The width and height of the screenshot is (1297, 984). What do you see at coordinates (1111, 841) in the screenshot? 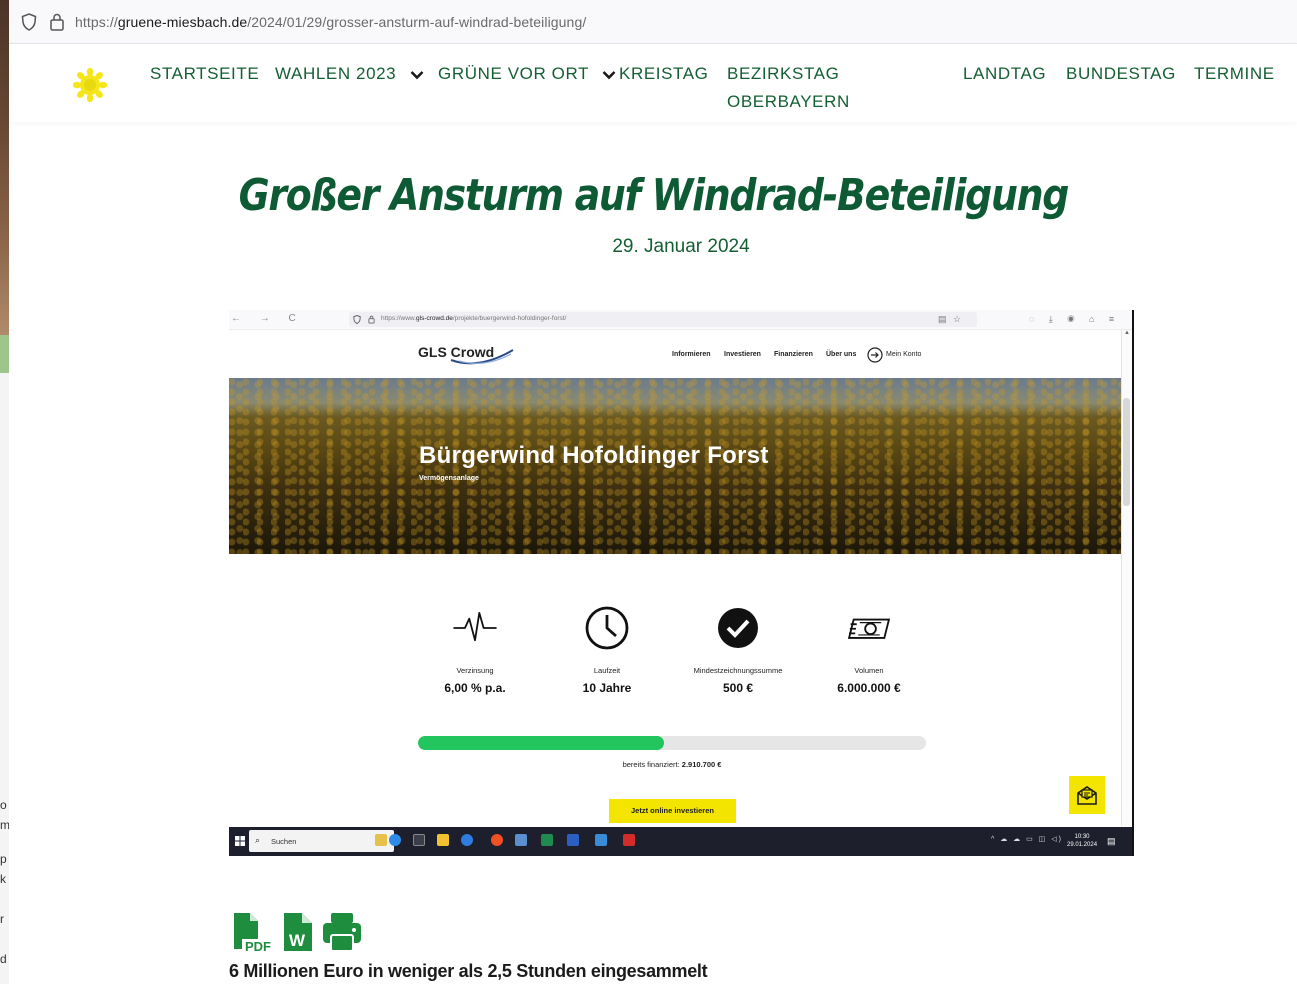
I see `notification-icon: ▤` at bounding box center [1111, 841].